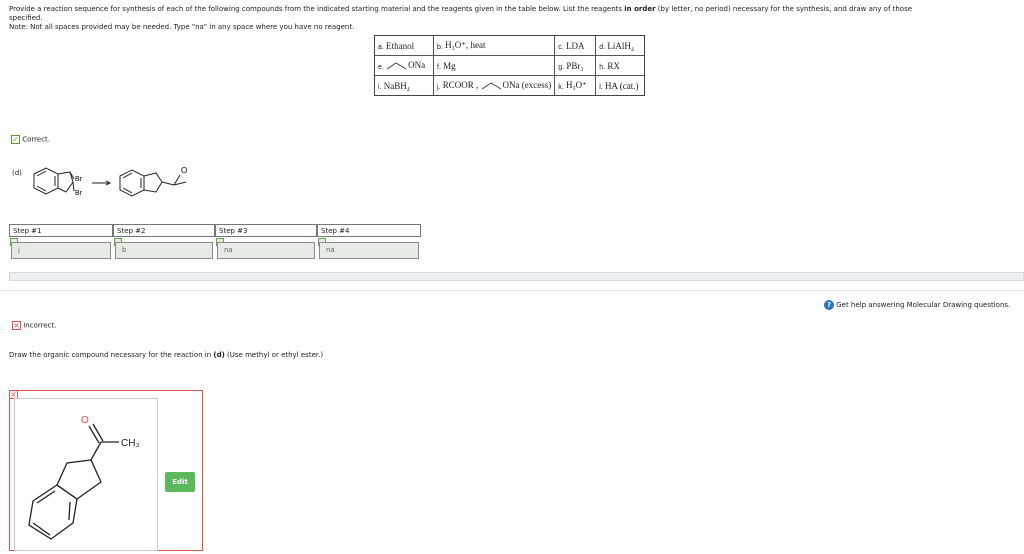 The image size is (1024, 554). I want to click on reagent-c: c. LDA, so click(575, 45).